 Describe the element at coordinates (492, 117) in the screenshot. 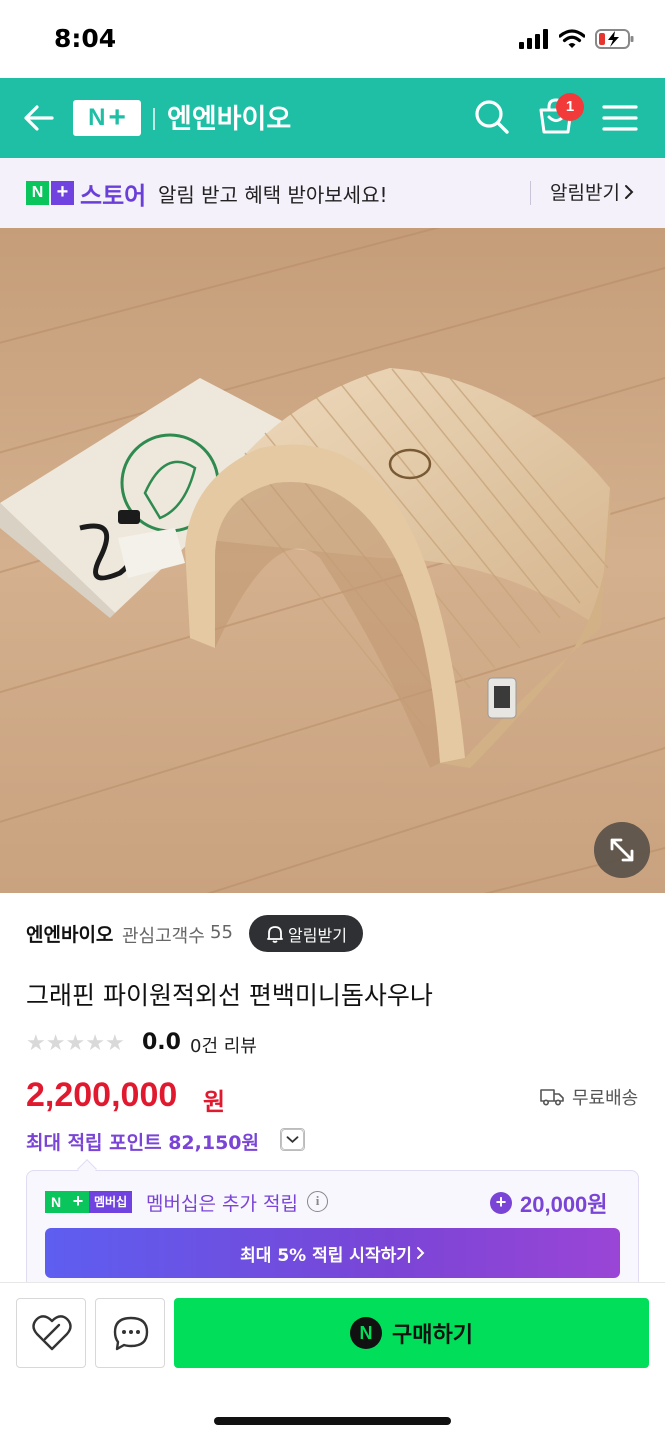

I see `search-icon` at that location.